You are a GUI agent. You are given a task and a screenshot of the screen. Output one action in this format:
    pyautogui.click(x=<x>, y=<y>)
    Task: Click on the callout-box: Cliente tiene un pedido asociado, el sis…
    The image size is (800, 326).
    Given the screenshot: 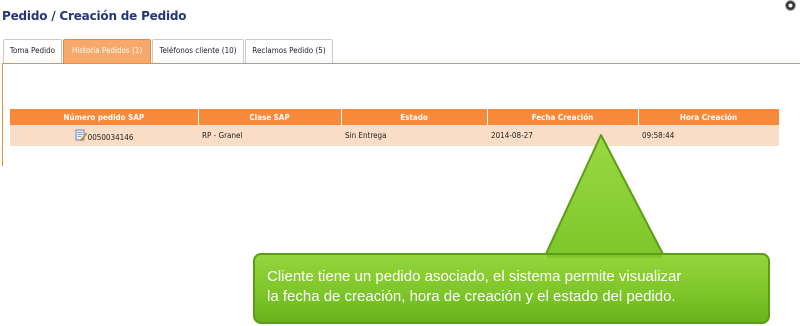 What is the action you would take?
    pyautogui.click(x=511, y=288)
    